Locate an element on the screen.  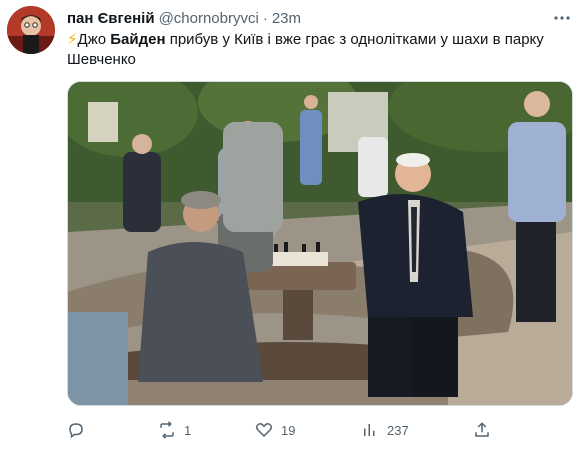
share-icon is located at coordinates (482, 429).